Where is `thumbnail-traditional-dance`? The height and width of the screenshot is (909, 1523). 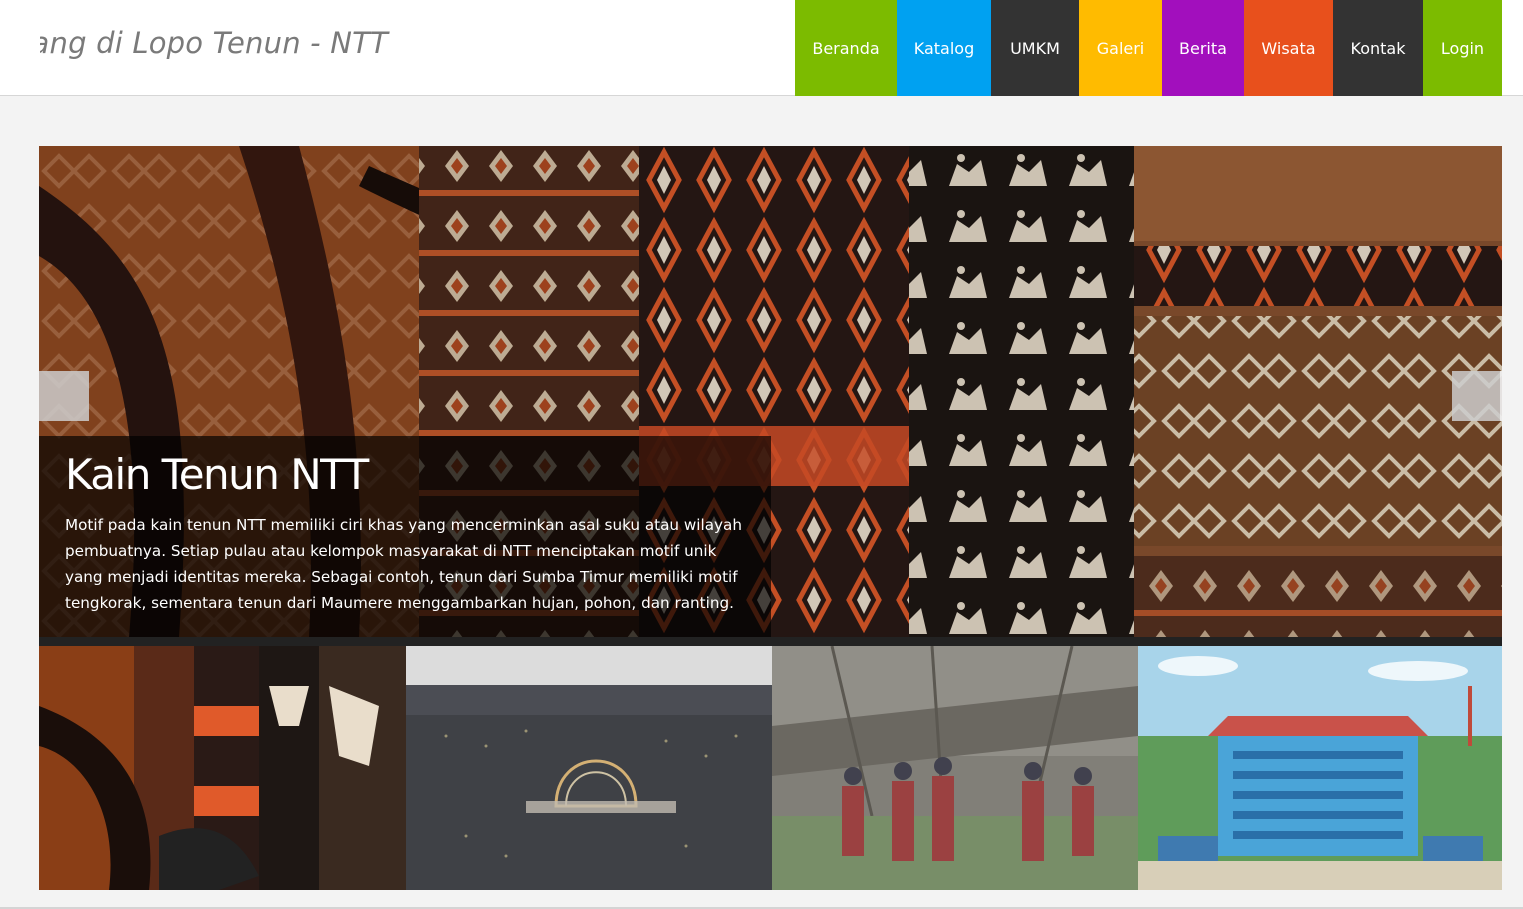 thumbnail-traditional-dance is located at coordinates (955, 768).